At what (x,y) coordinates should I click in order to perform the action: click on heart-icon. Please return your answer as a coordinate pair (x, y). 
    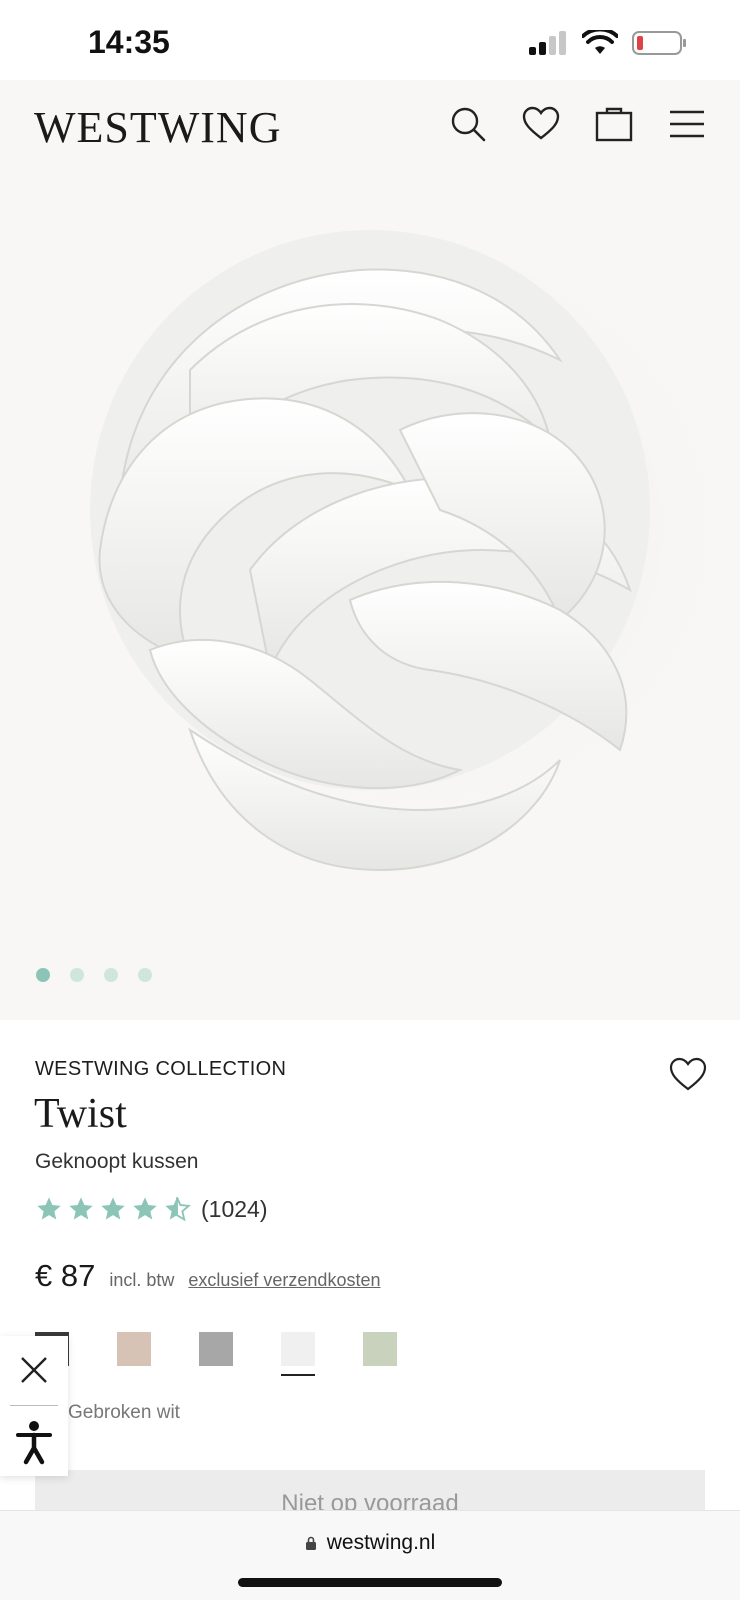
    Looking at the image, I should click on (541, 124).